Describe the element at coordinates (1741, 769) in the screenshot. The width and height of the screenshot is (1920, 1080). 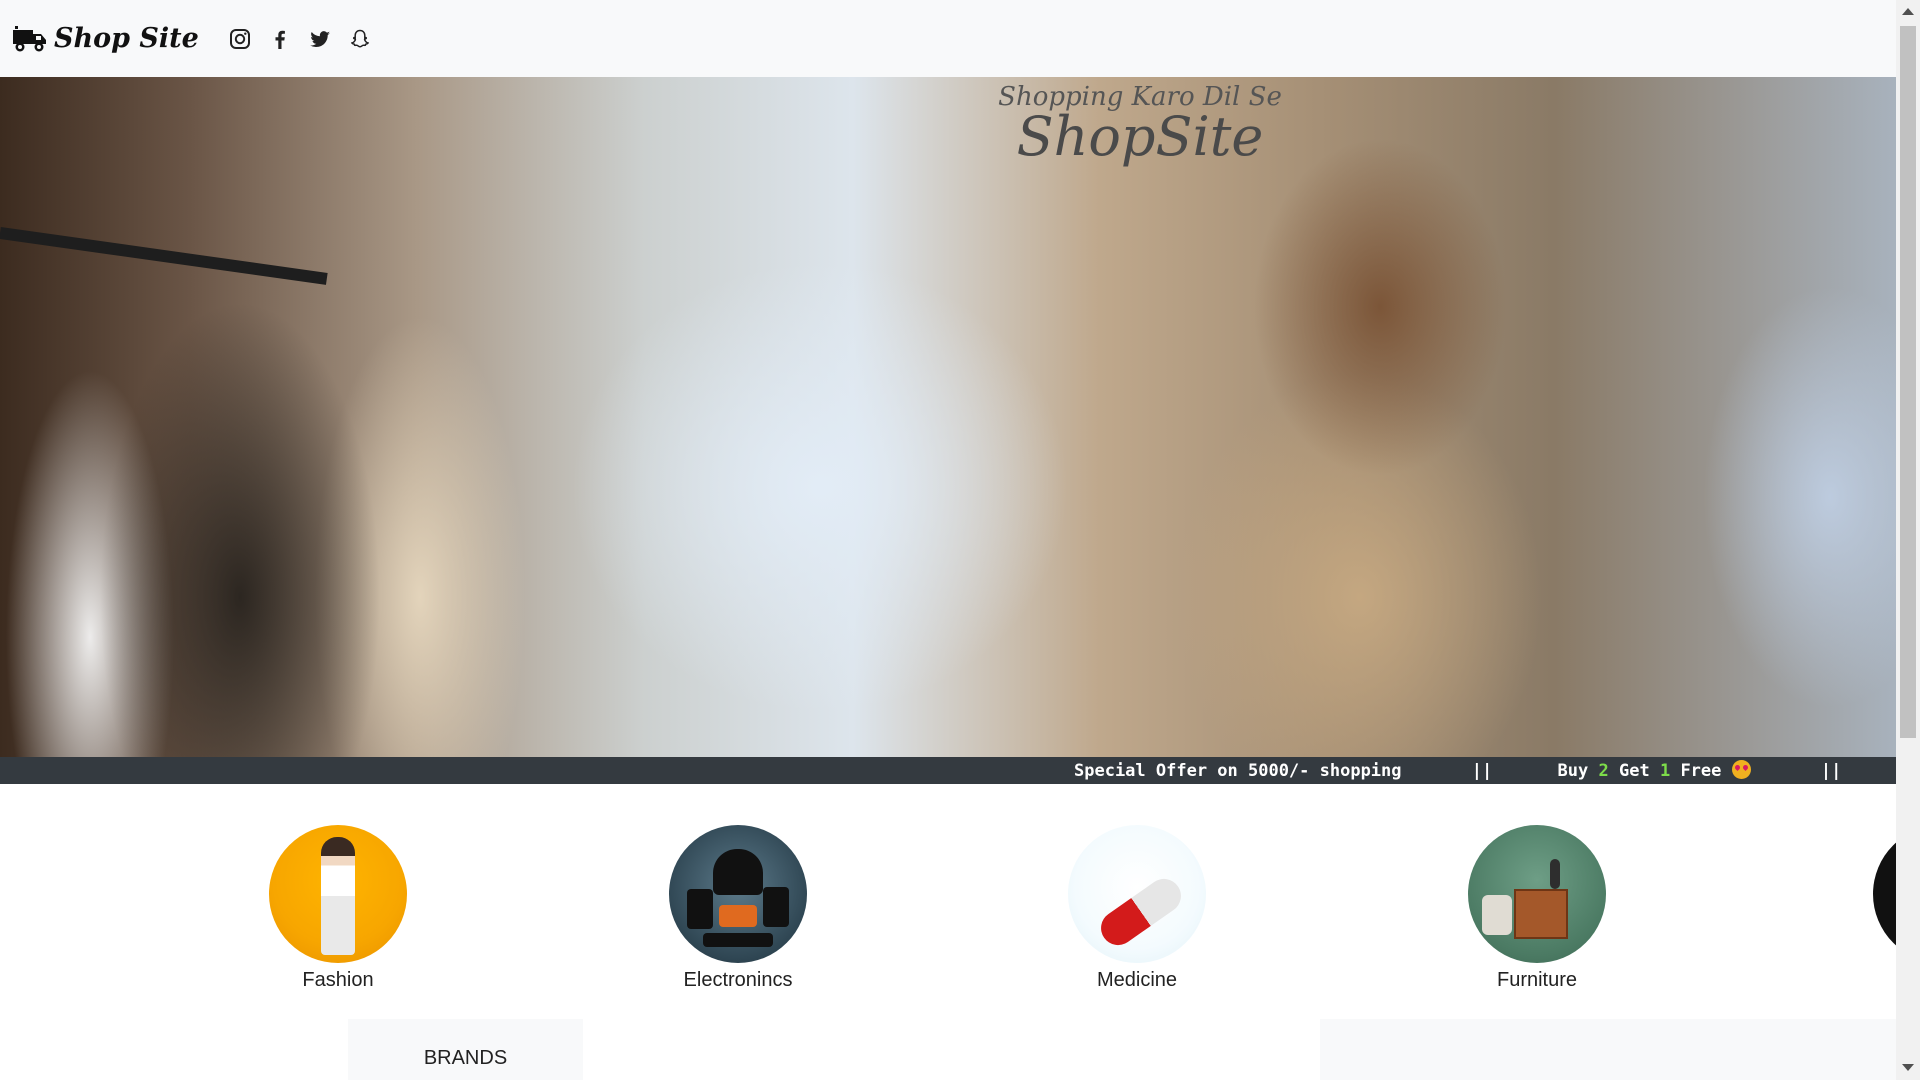
I see `heart-eyes-emoji-icon` at that location.